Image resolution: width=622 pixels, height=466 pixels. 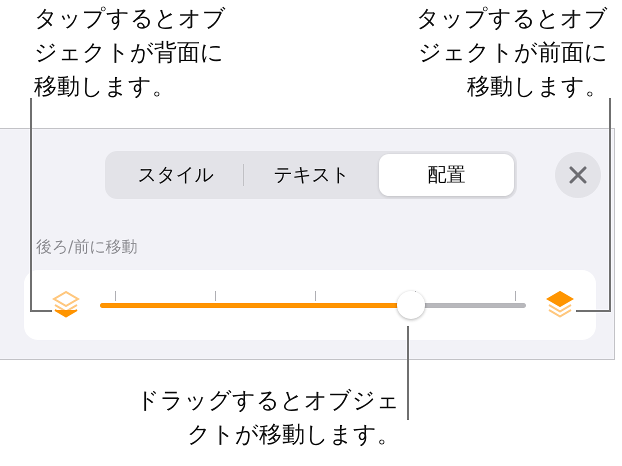 What do you see at coordinates (267, 418) in the screenshot?
I see `callout-text: ドラッグするとオブジェクトが移動します。` at bounding box center [267, 418].